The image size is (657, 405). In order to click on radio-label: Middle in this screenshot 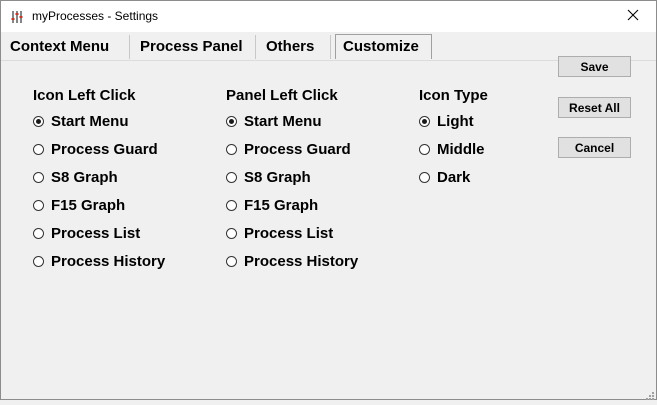, I will do `click(461, 149)`.